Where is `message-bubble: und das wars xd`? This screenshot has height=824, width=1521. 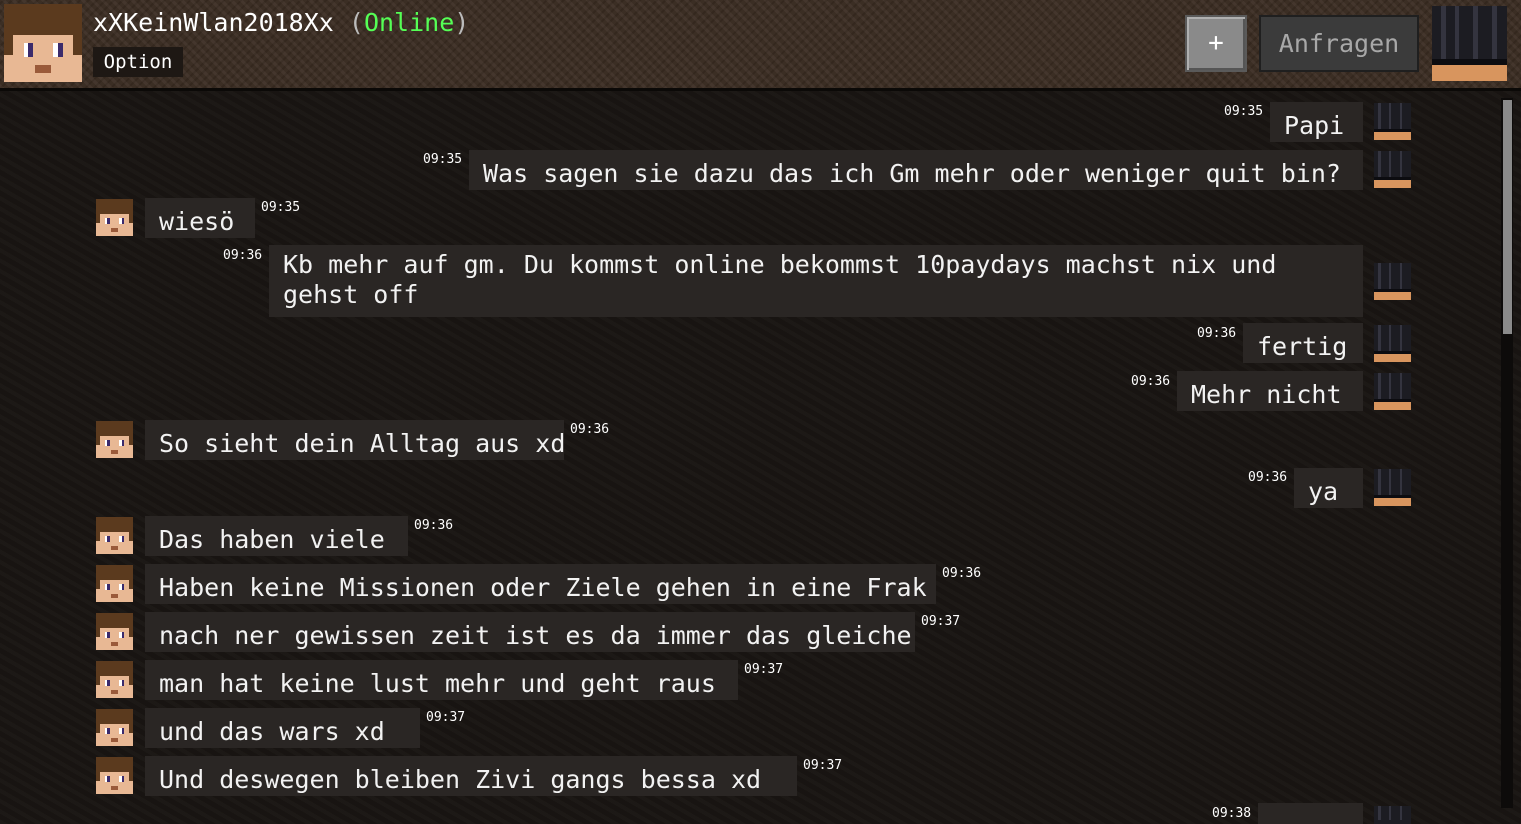
message-bubble: und das wars xd is located at coordinates (282, 728).